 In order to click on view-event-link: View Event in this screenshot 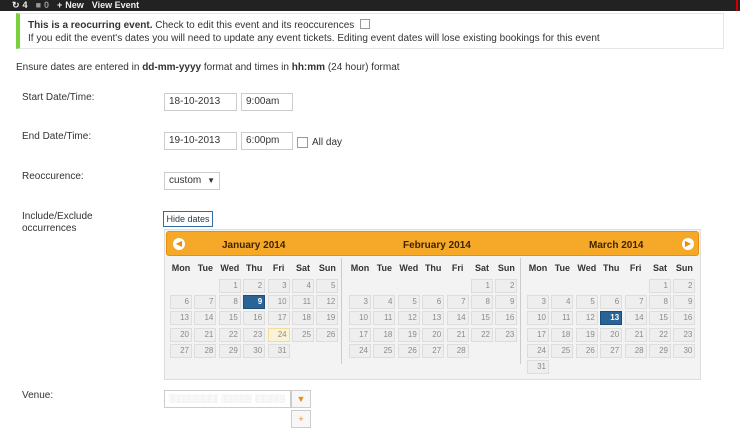, I will do `click(115, 5)`.